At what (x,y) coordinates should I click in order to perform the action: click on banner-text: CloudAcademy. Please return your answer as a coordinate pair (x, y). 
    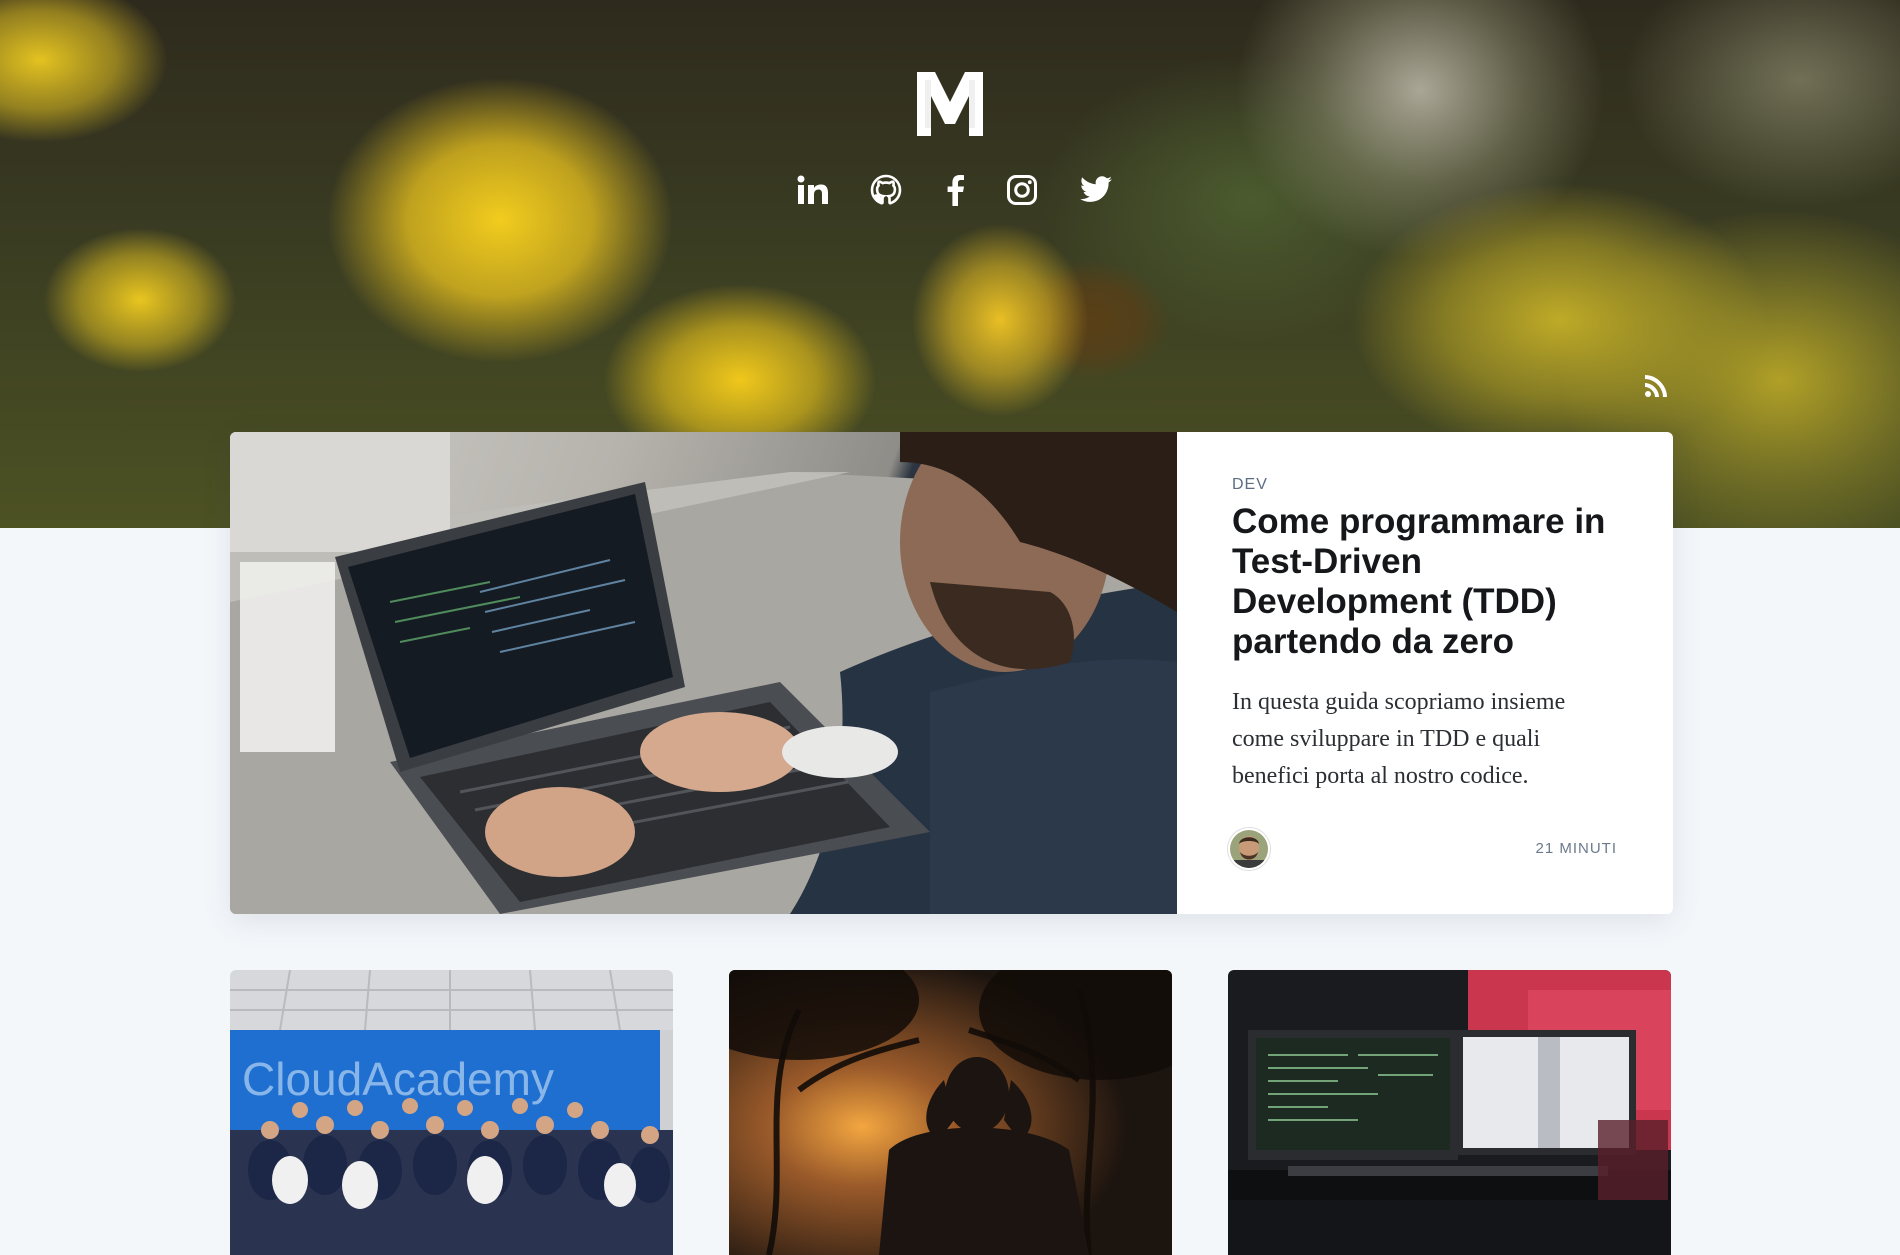
    Looking at the image, I should click on (398, 1079).